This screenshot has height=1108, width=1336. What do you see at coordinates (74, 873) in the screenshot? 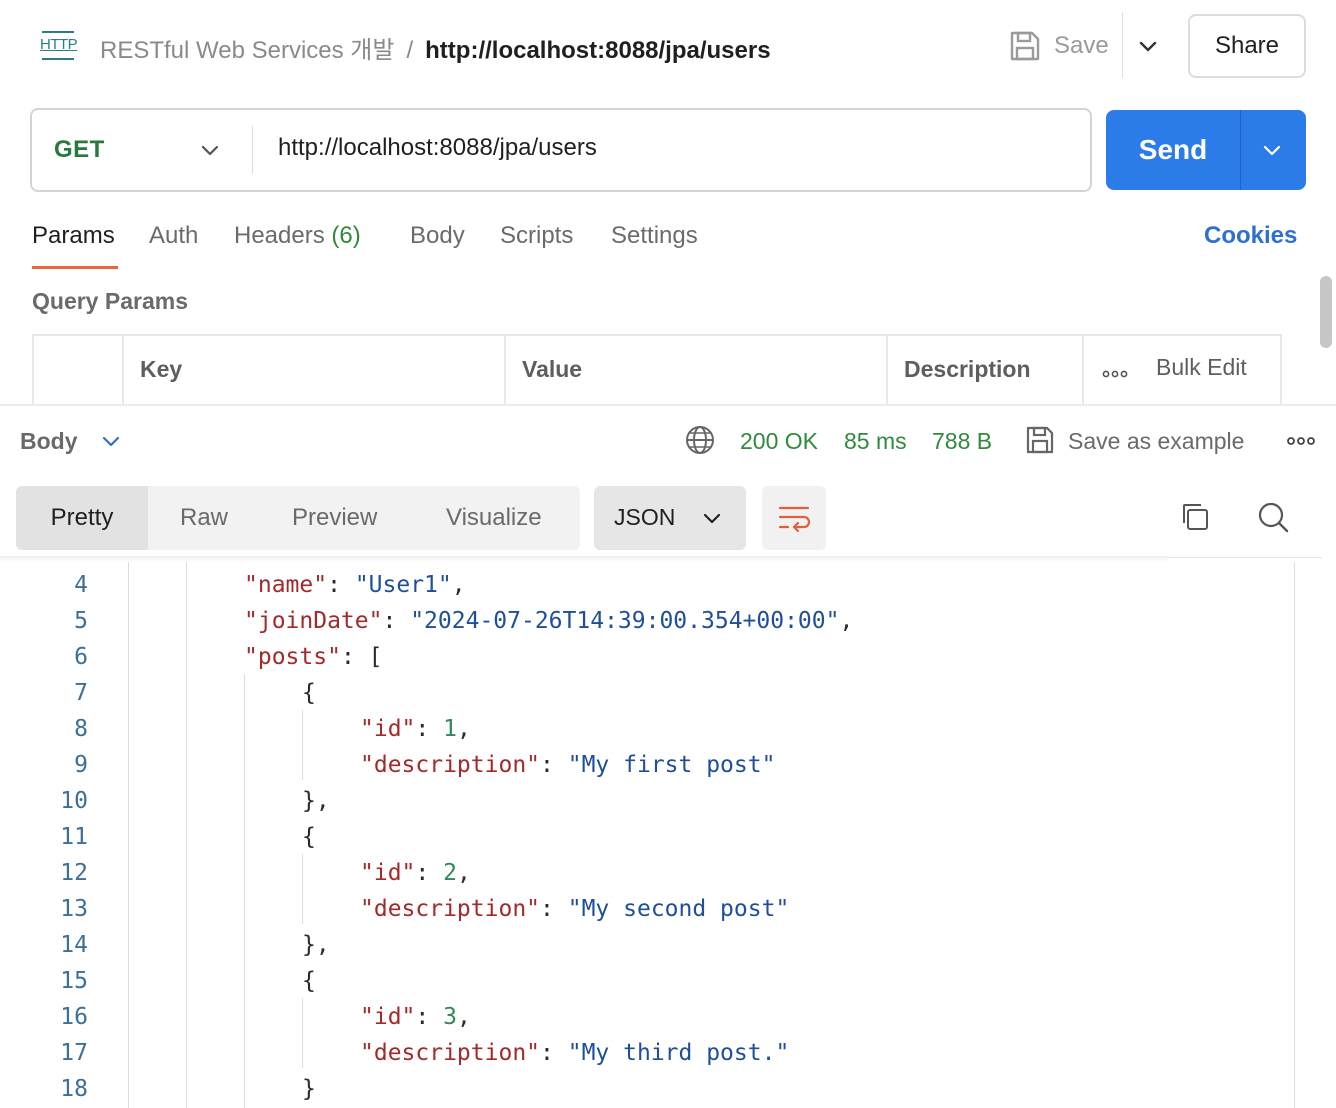
I see `line-number: 12` at bounding box center [74, 873].